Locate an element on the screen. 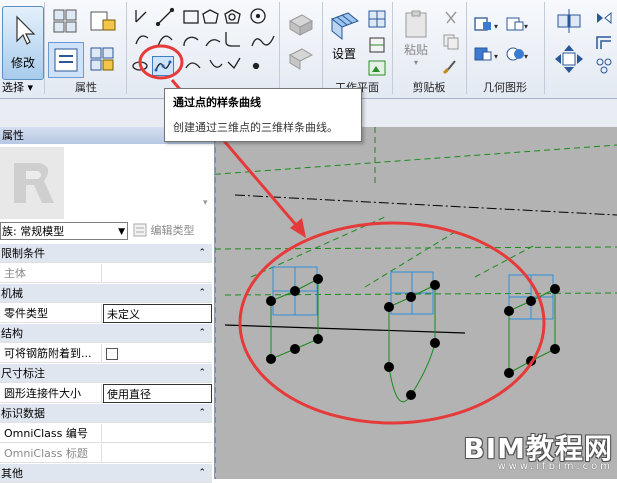  viewer-icon is located at coordinates (377, 68).